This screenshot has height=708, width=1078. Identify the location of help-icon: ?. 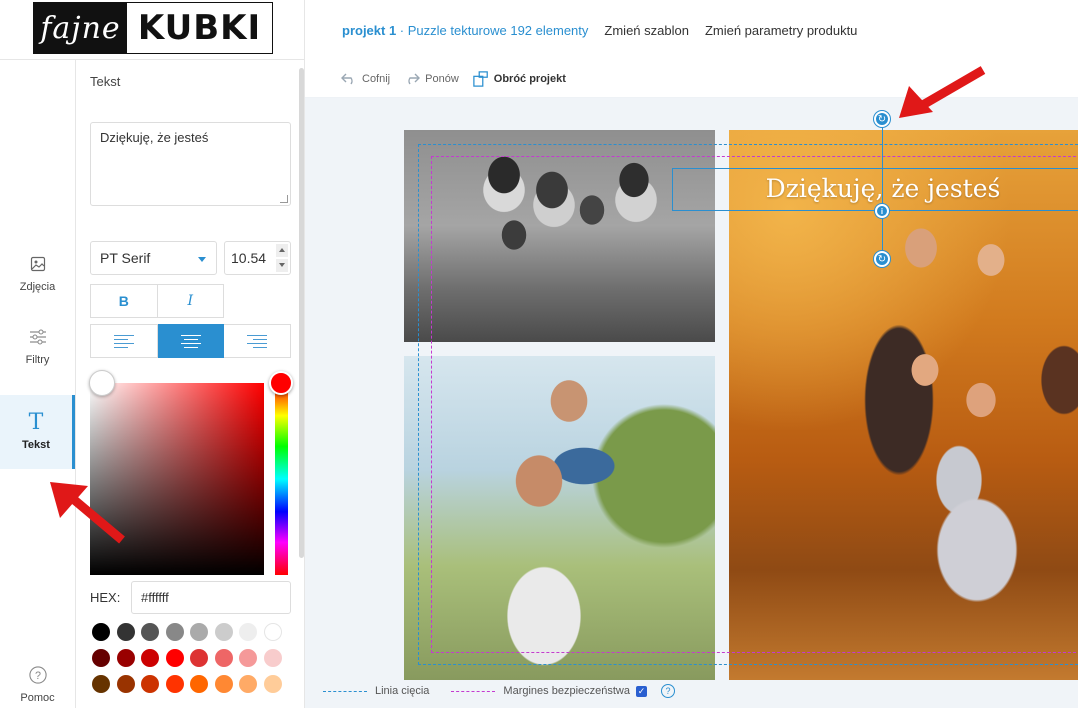
(37, 675).